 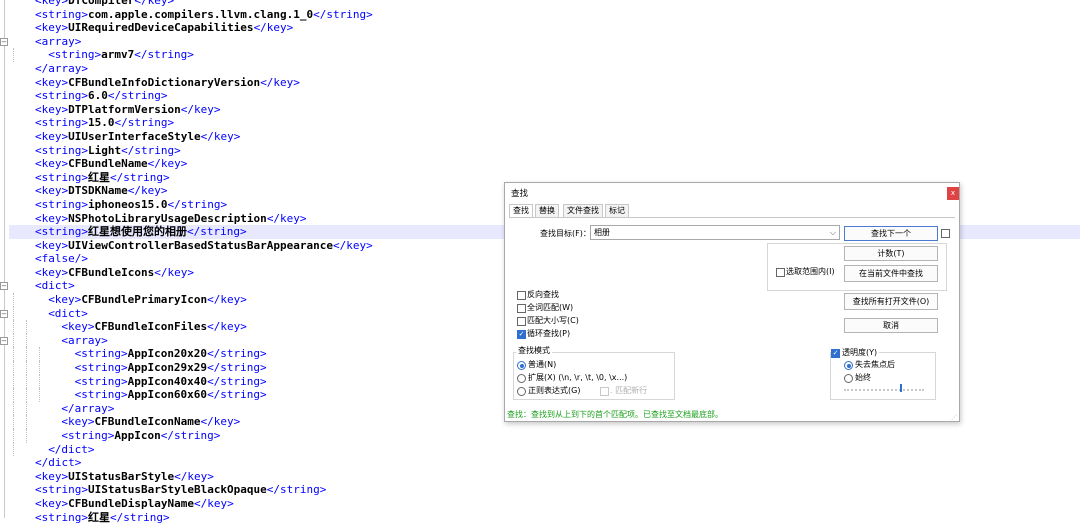 What do you see at coordinates (875, 364) in the screenshot?
I see `transparency-on-lose-focus-label: 失去焦点后` at bounding box center [875, 364].